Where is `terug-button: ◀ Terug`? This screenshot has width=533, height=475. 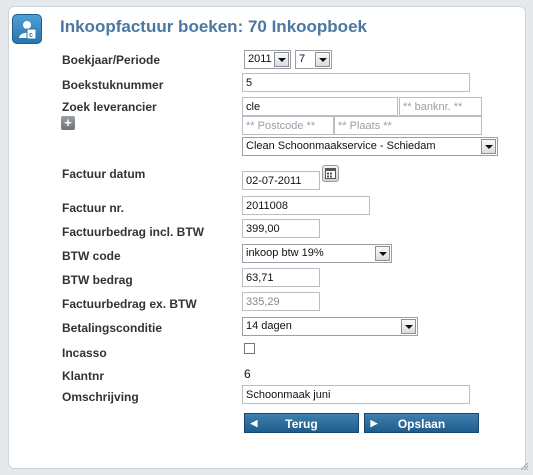 terug-button: ◀ Terug is located at coordinates (301, 423).